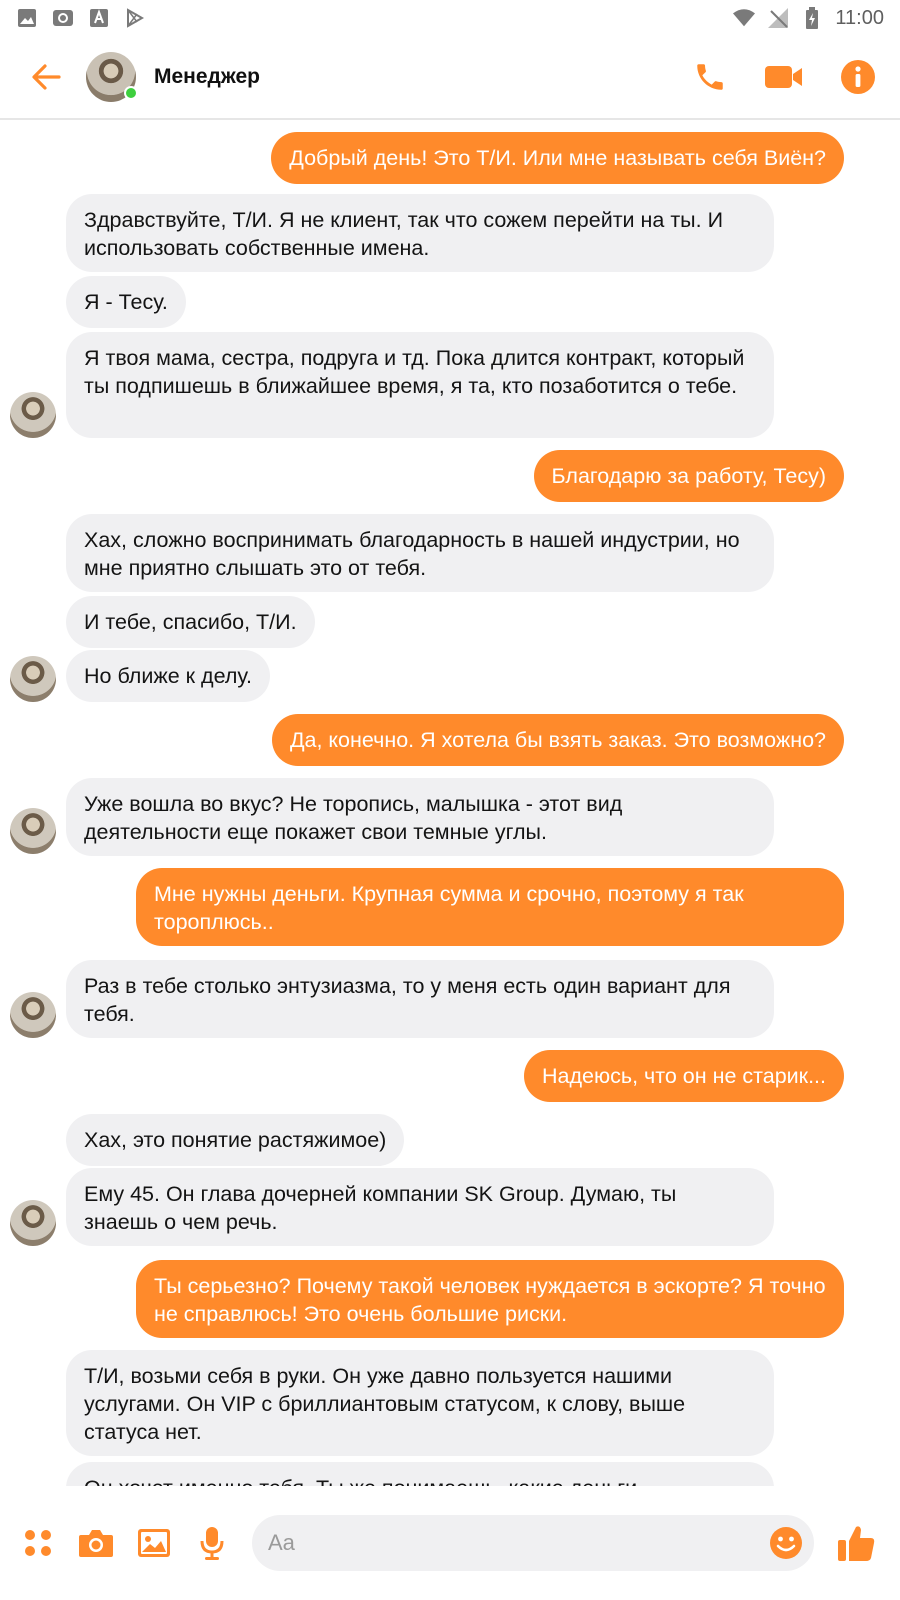 This screenshot has height=1600, width=900. I want to click on alarm-icon, so click(63, 18).